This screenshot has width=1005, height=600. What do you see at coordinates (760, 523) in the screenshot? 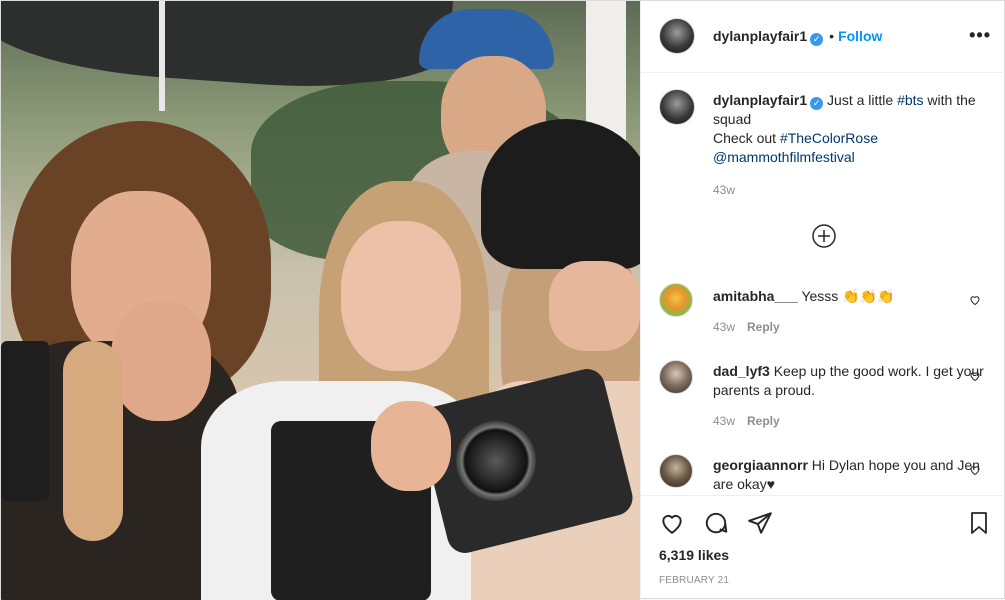
I see `share-icon` at bounding box center [760, 523].